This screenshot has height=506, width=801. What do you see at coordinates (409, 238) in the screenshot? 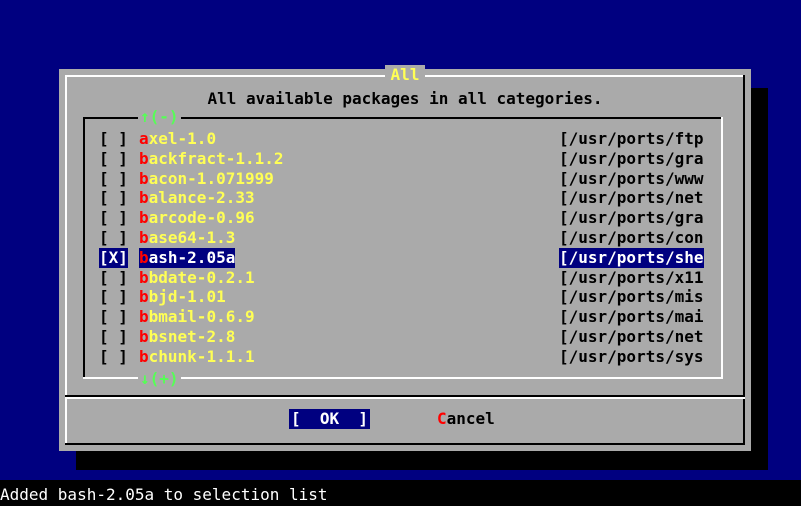
I see `list-item: [ ] base64-1.3 [/usr/ports/con` at bounding box center [409, 238].